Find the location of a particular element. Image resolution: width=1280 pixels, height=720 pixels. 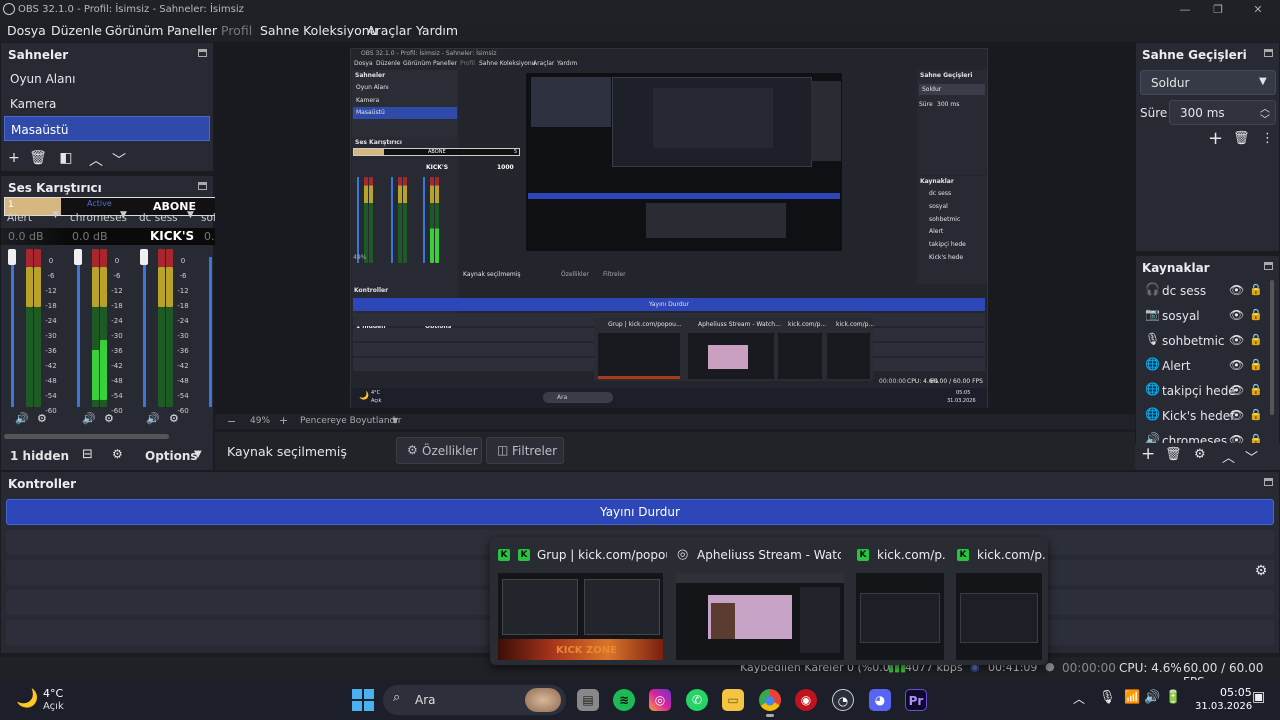

add-source-icon: + is located at coordinates (1148, 454).